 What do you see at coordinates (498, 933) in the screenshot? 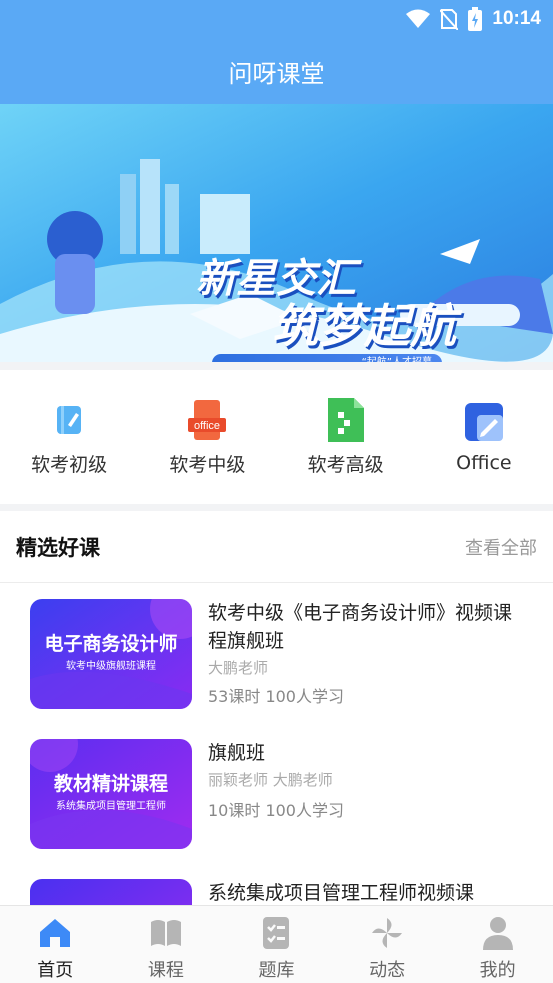
I see `user-icon` at bounding box center [498, 933].